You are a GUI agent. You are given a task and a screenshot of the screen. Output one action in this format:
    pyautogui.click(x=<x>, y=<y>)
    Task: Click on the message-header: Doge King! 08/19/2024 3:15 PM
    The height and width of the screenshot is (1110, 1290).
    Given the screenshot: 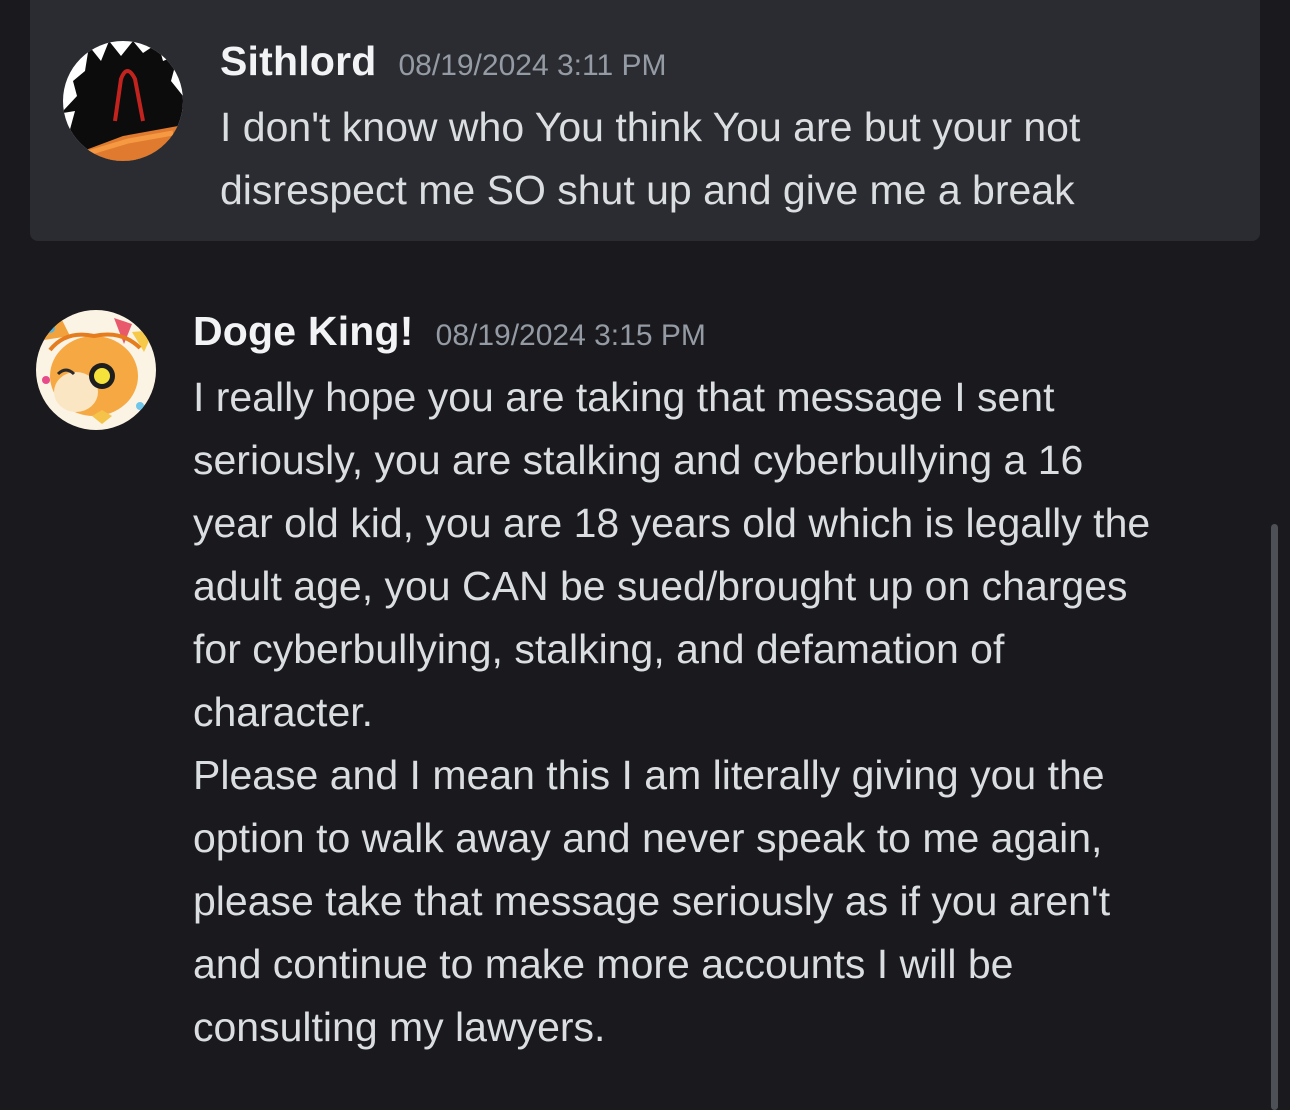 What is the action you would take?
    pyautogui.click(x=449, y=331)
    